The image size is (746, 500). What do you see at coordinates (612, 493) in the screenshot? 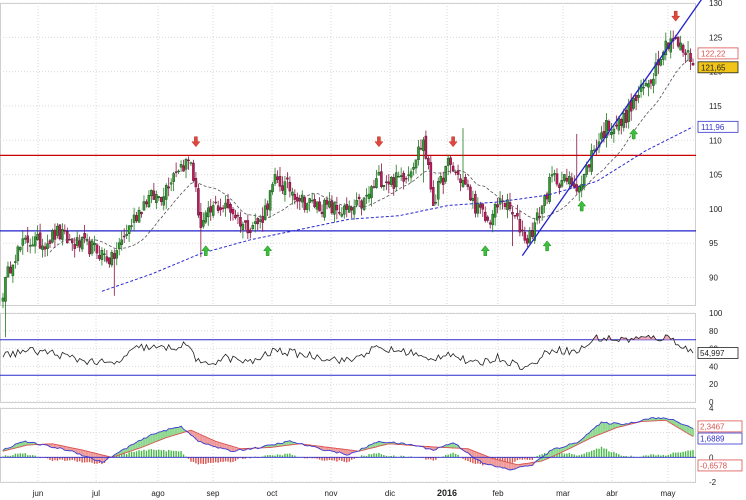
I see `month-label-abr: abr` at bounding box center [612, 493].